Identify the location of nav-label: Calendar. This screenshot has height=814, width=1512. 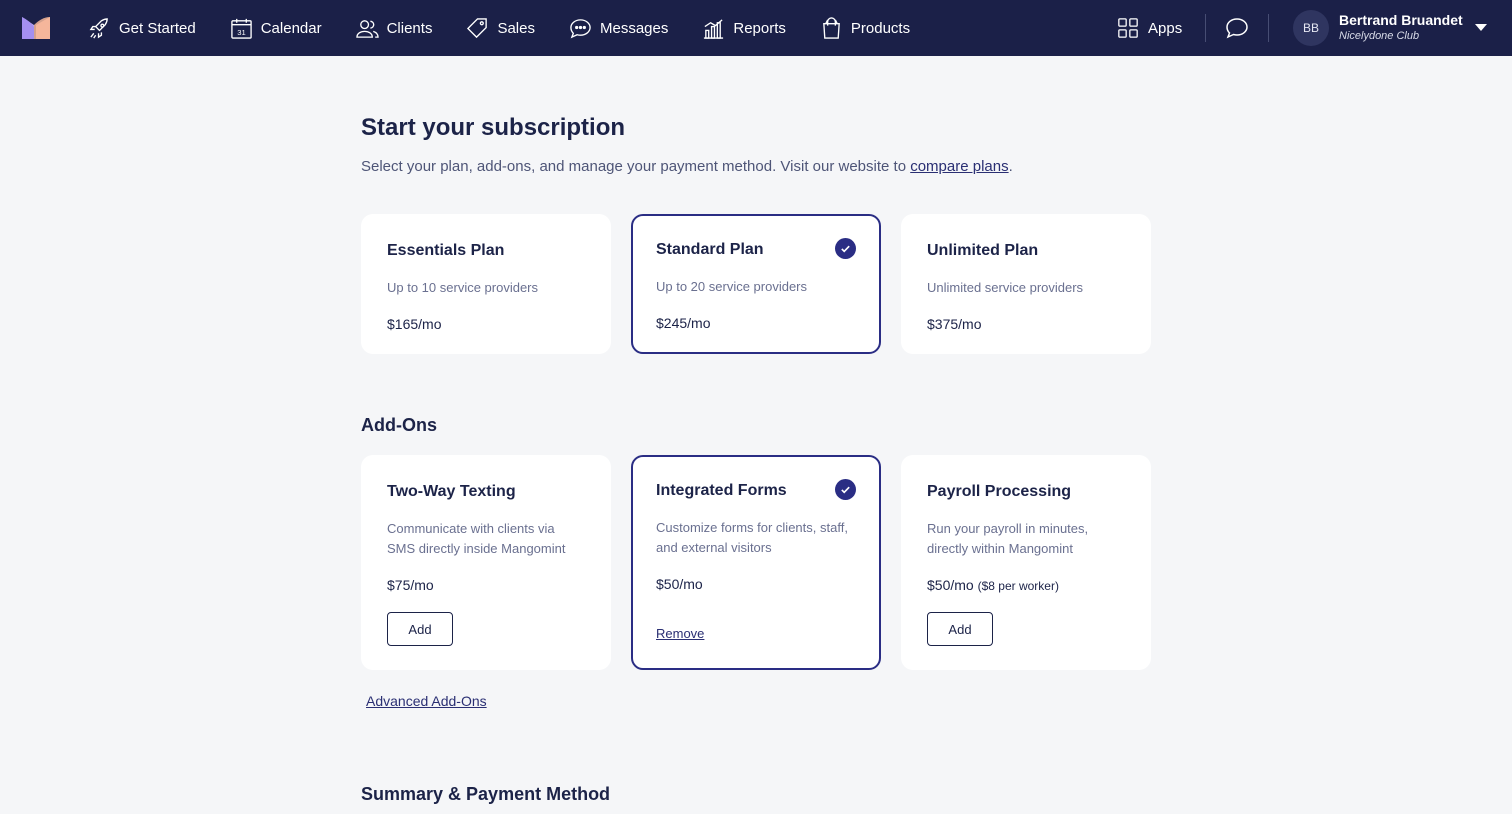
(291, 28).